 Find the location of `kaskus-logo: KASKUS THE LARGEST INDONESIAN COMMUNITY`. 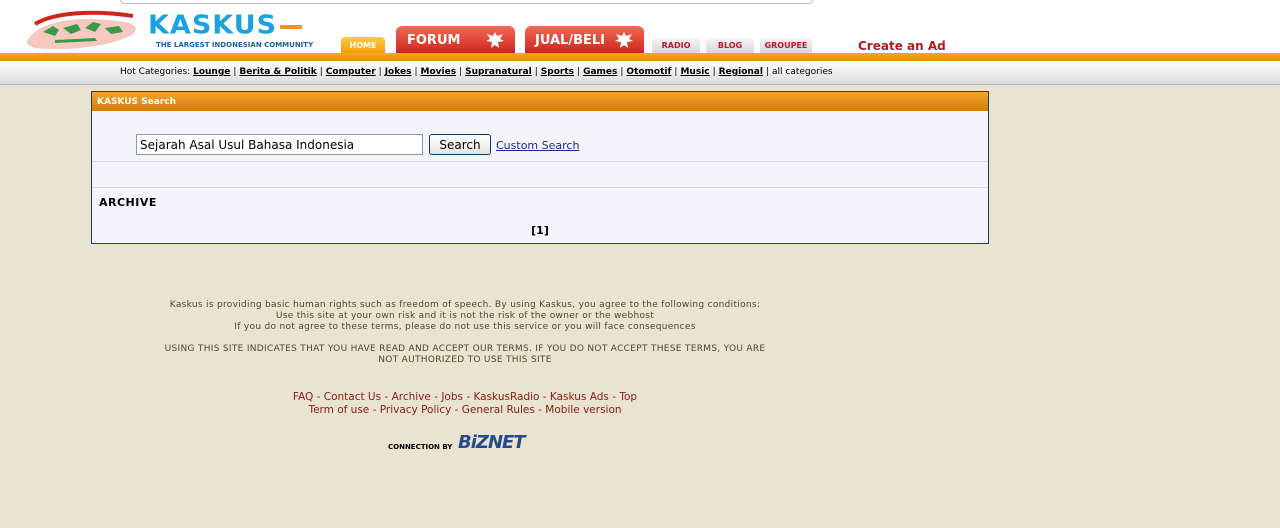

kaskus-logo: KASKUS THE LARGEST INDONESIAN COMMUNITY is located at coordinates (230, 31).